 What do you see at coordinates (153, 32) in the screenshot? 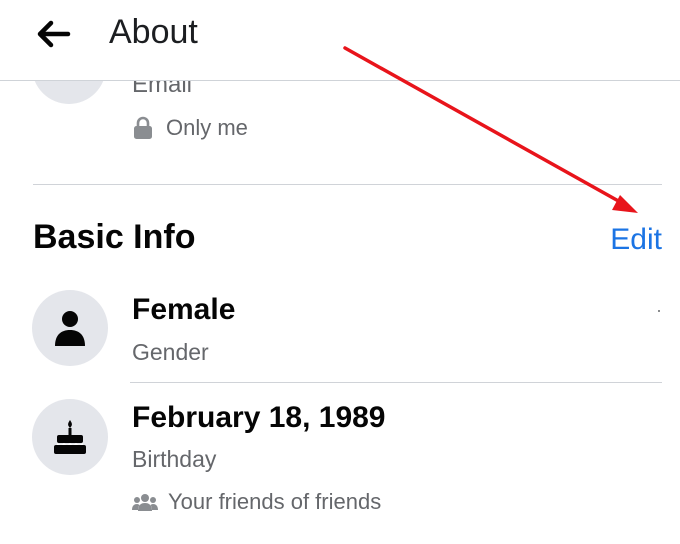
I see `page-title: About` at bounding box center [153, 32].